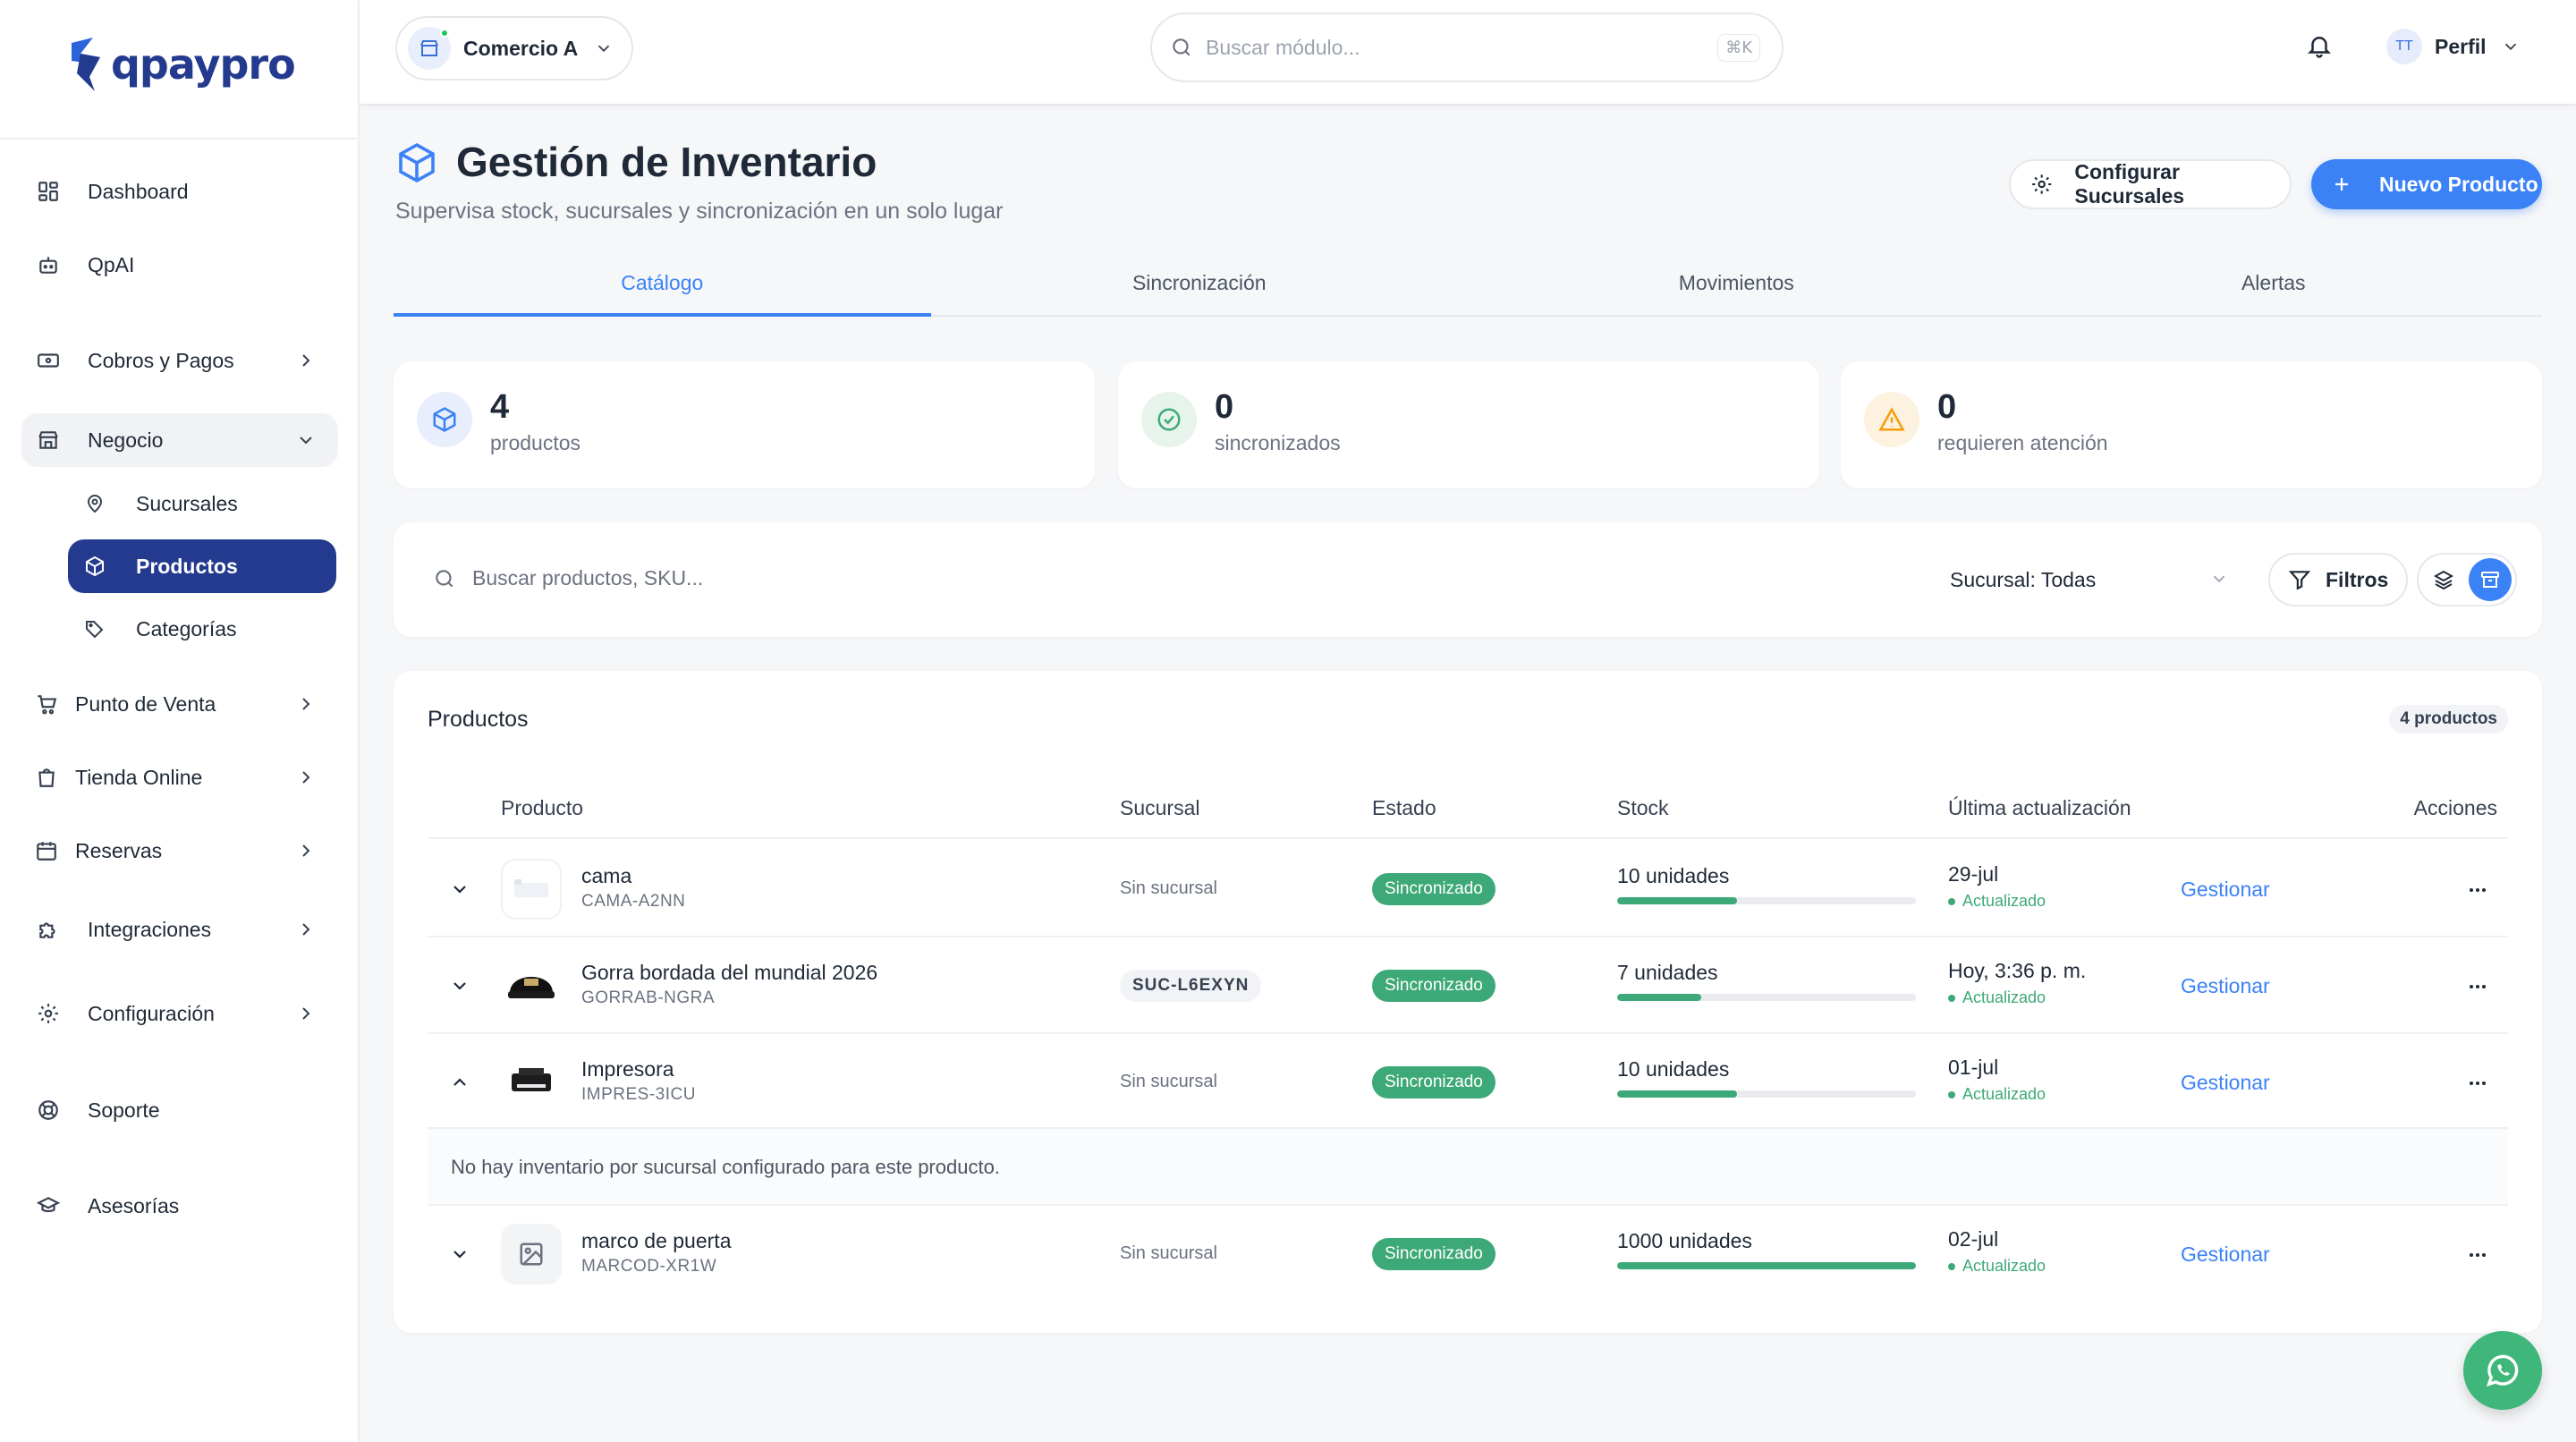 Image resolution: width=2576 pixels, height=1442 pixels. What do you see at coordinates (2299, 580) in the screenshot?
I see `funnel-icon` at bounding box center [2299, 580].